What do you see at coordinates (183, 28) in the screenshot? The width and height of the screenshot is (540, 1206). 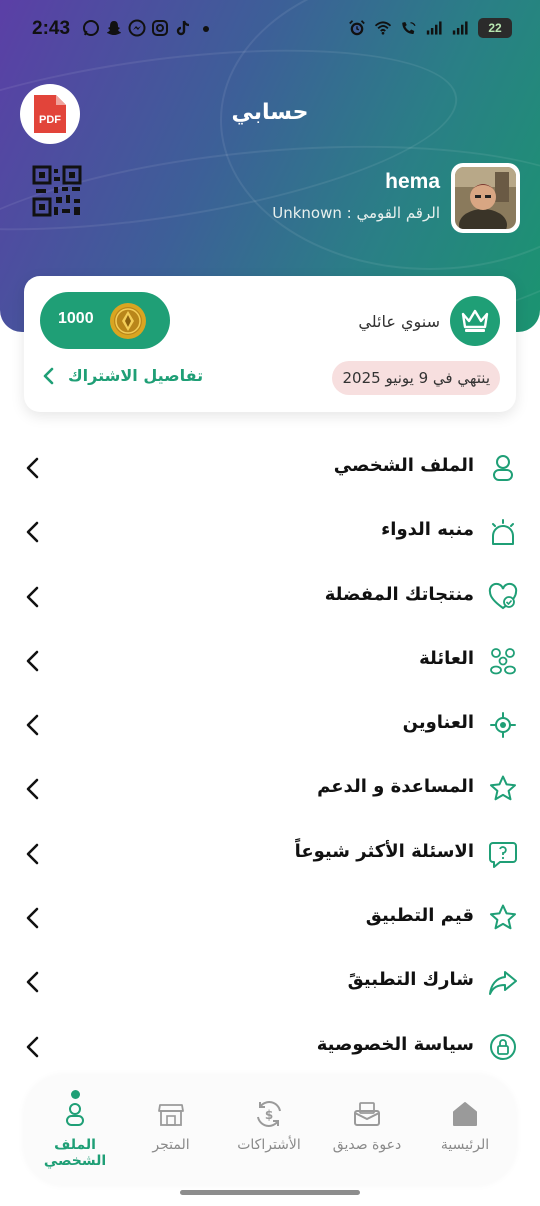 I see `tiktok-icon` at bounding box center [183, 28].